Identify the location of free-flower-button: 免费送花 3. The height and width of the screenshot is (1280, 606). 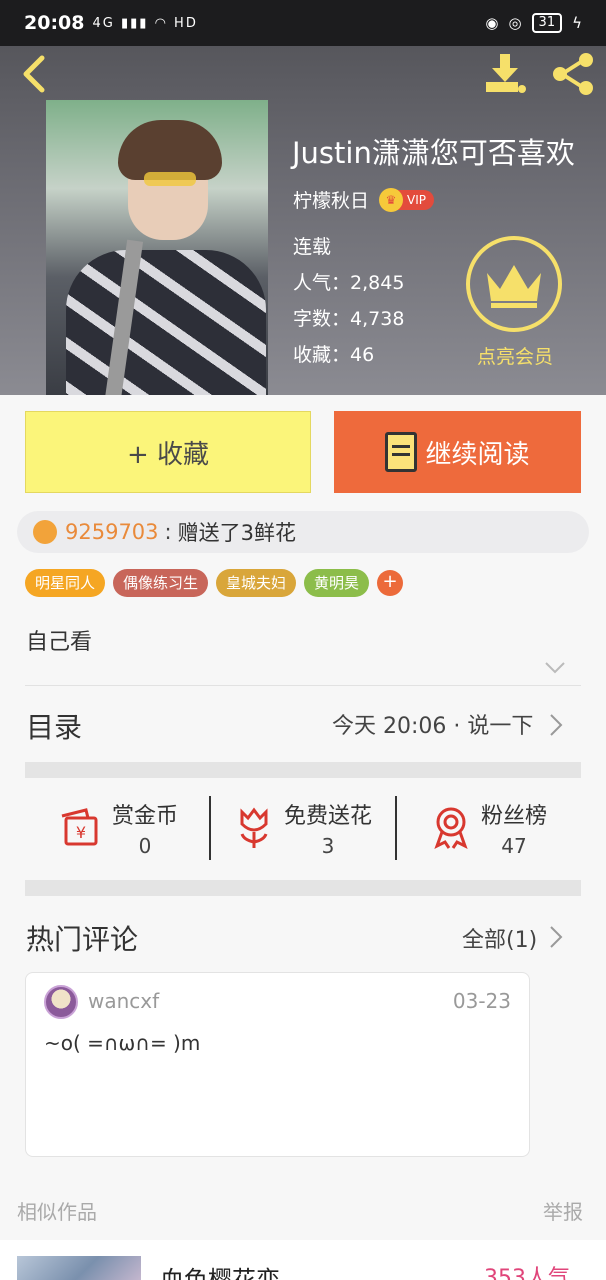
(304, 828).